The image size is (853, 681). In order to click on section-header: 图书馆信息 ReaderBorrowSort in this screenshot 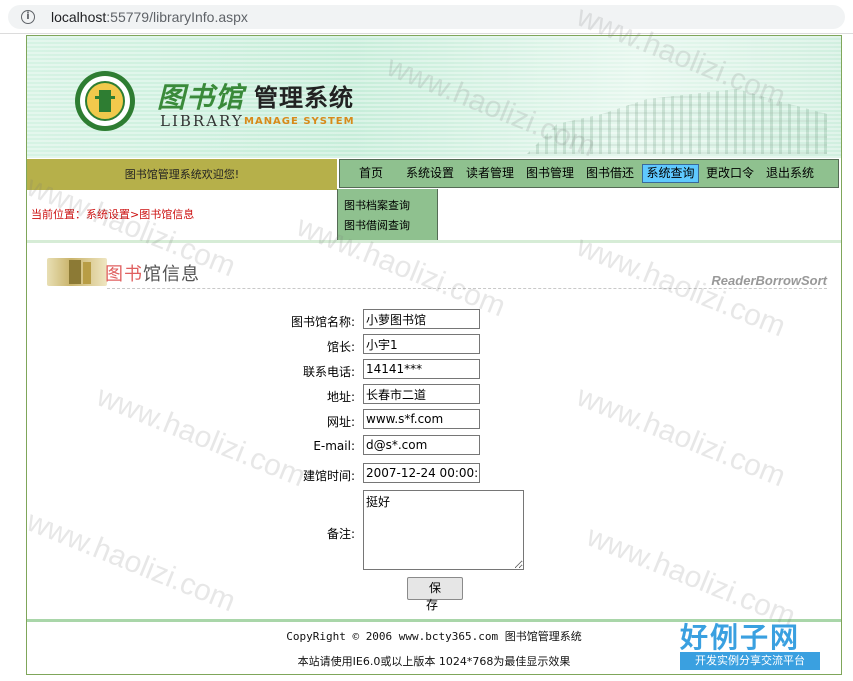, I will do `click(437, 273)`.